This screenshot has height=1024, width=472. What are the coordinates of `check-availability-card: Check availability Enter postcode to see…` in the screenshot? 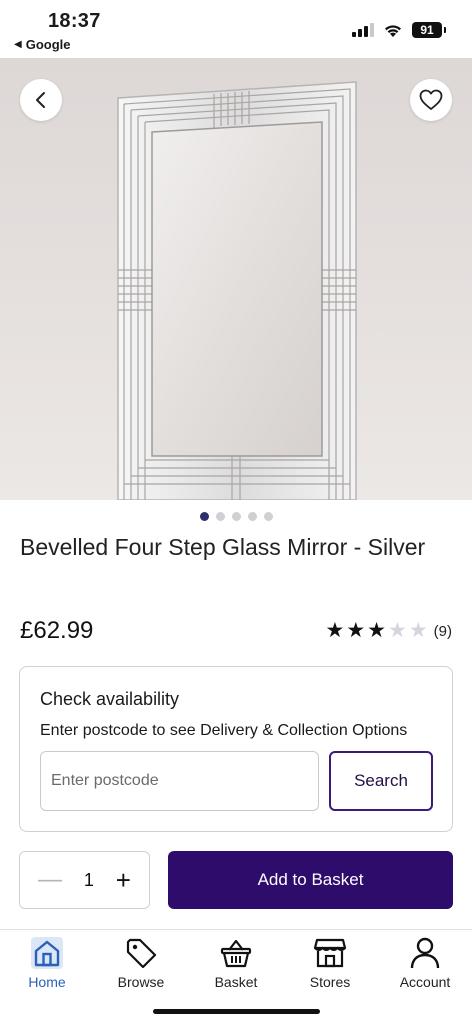 It's located at (236, 749).